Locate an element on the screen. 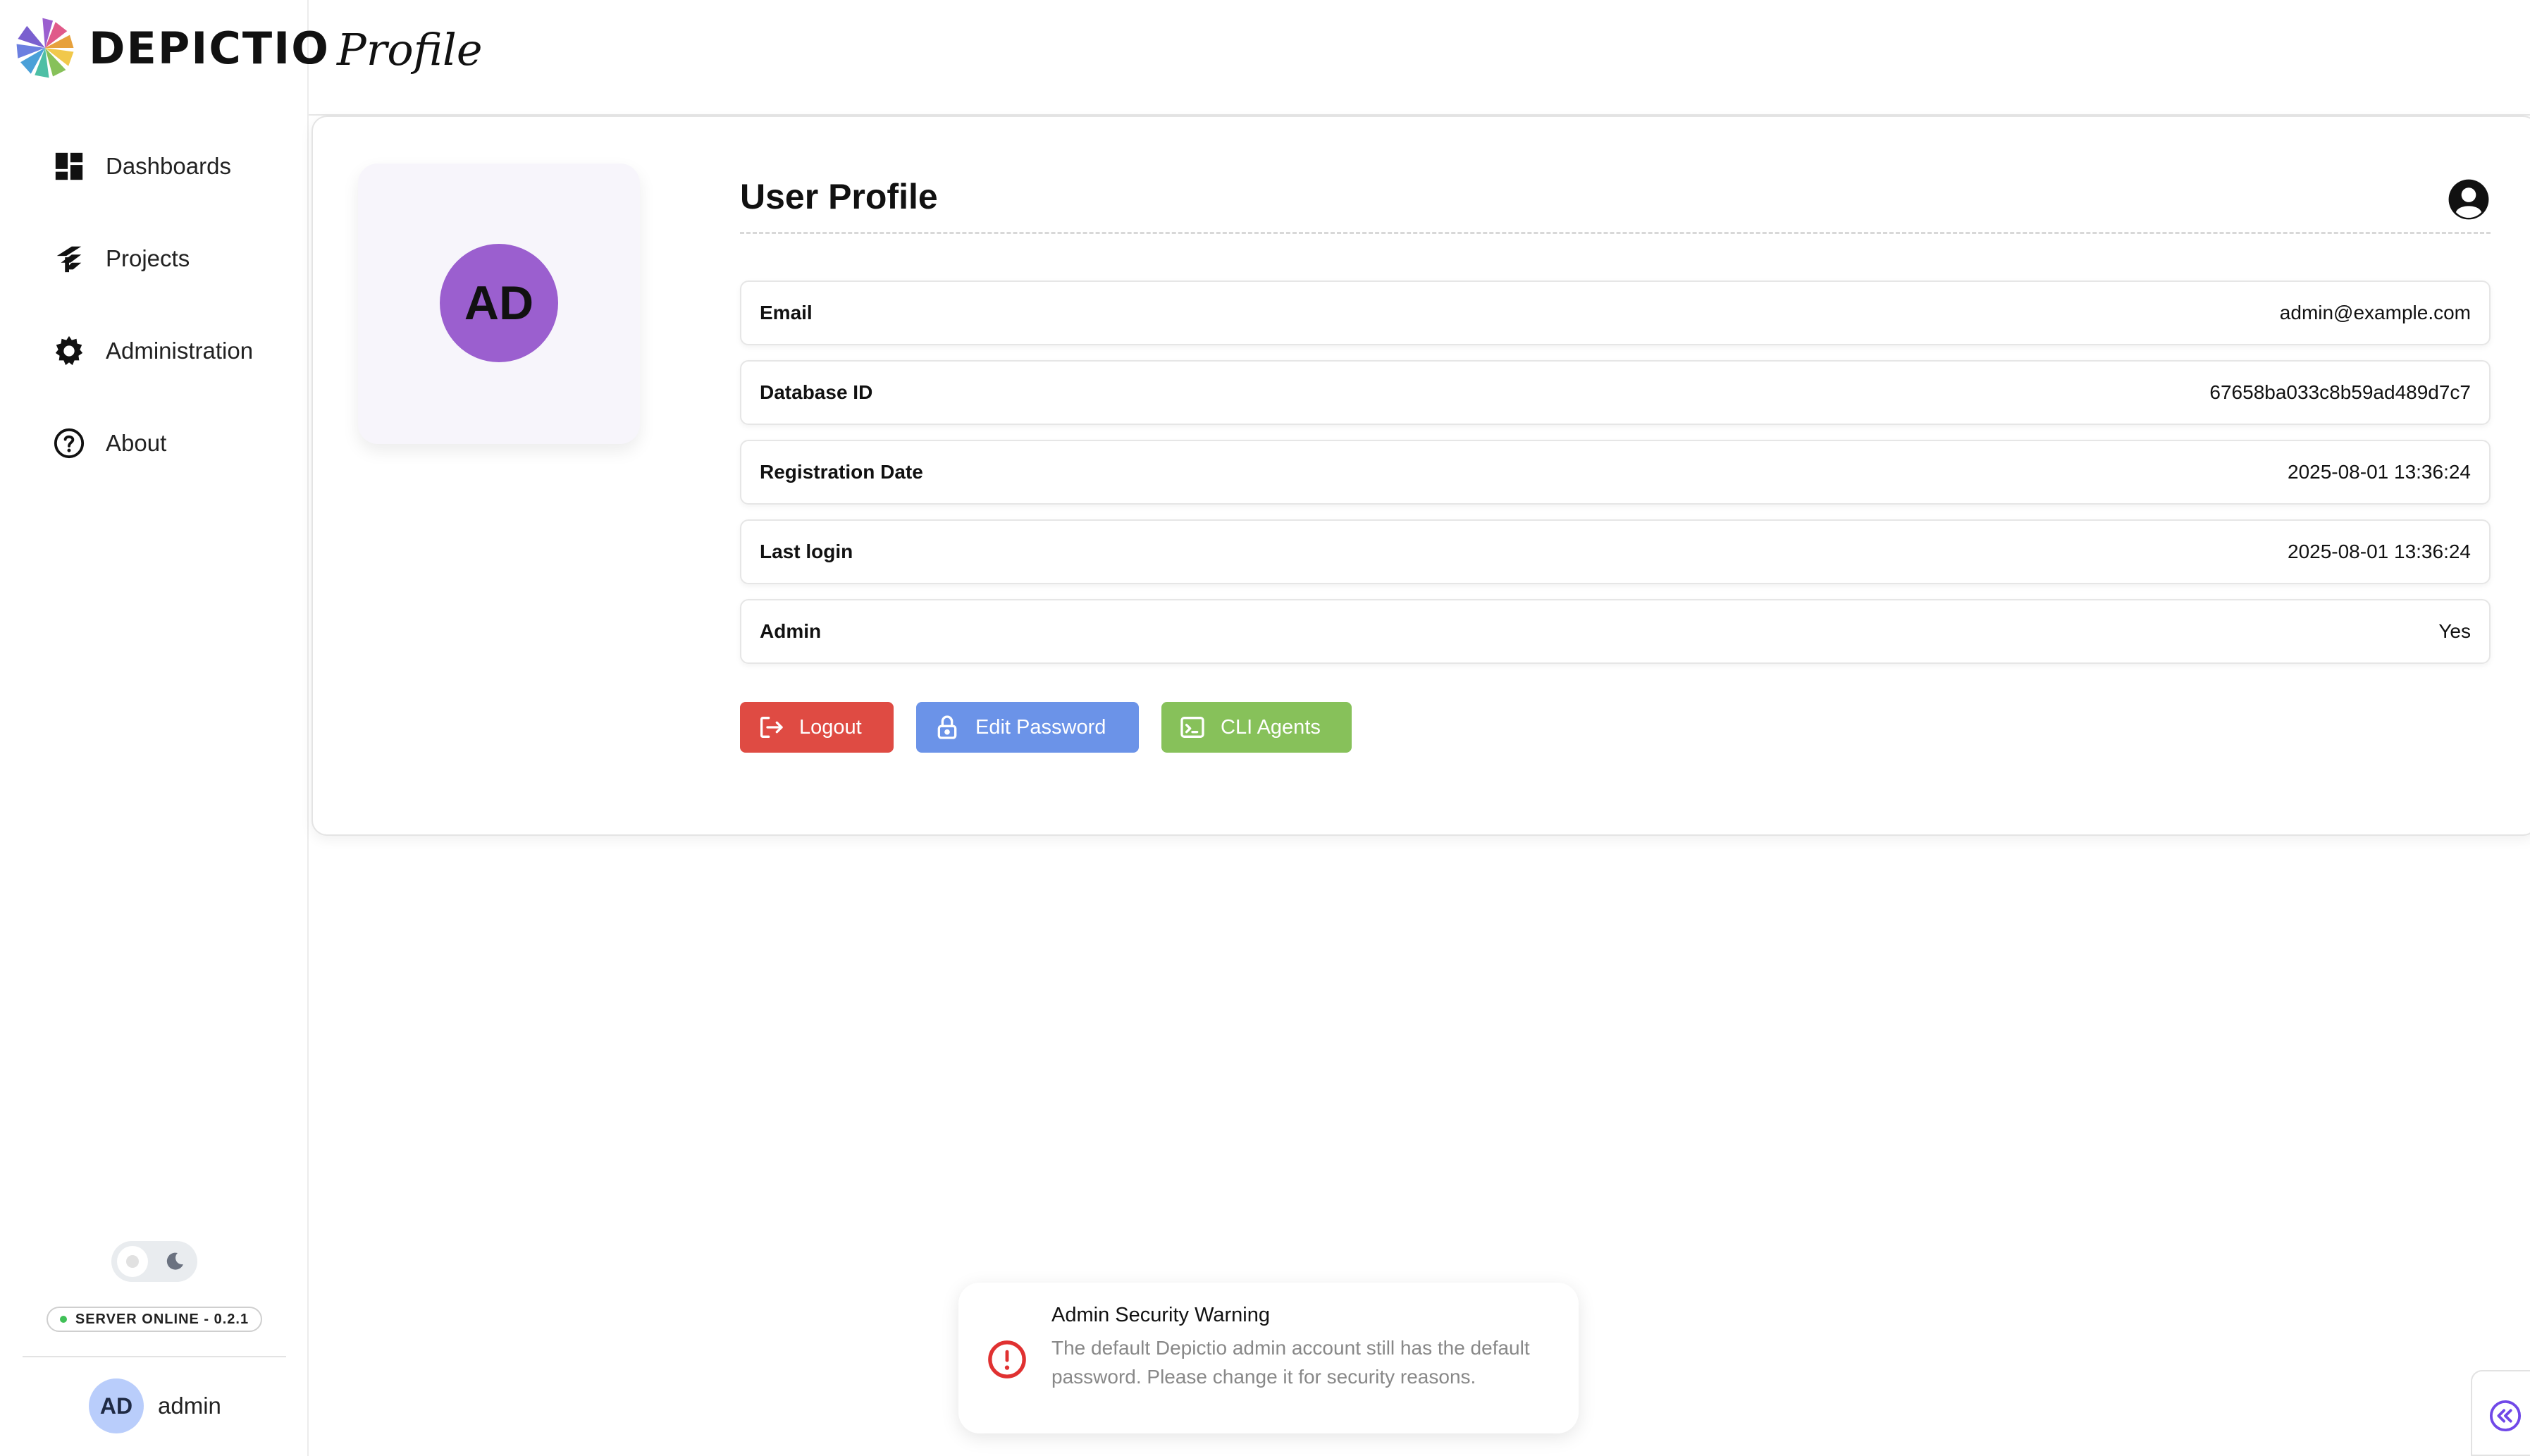 This screenshot has width=2530, height=1456. info-row-email: Email admin@example.com is located at coordinates (1615, 313).